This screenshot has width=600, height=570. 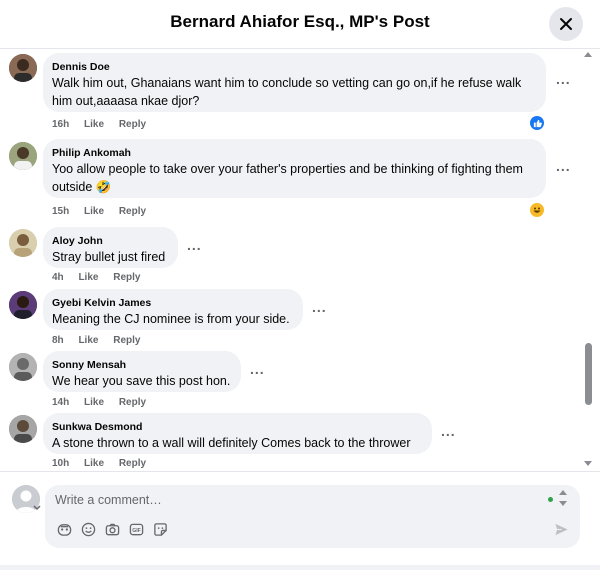 I want to click on post-title: Bernard Ahiafor Esq., MP's Post, so click(x=300, y=21).